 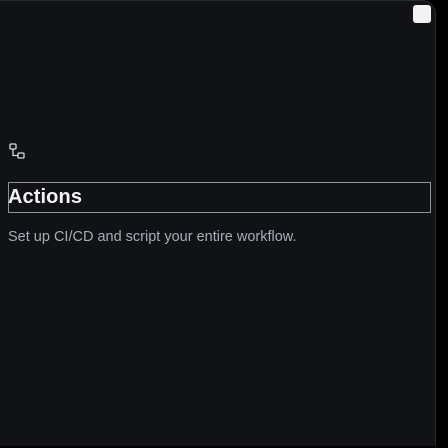 I want to click on corner-badge, so click(x=422, y=14).